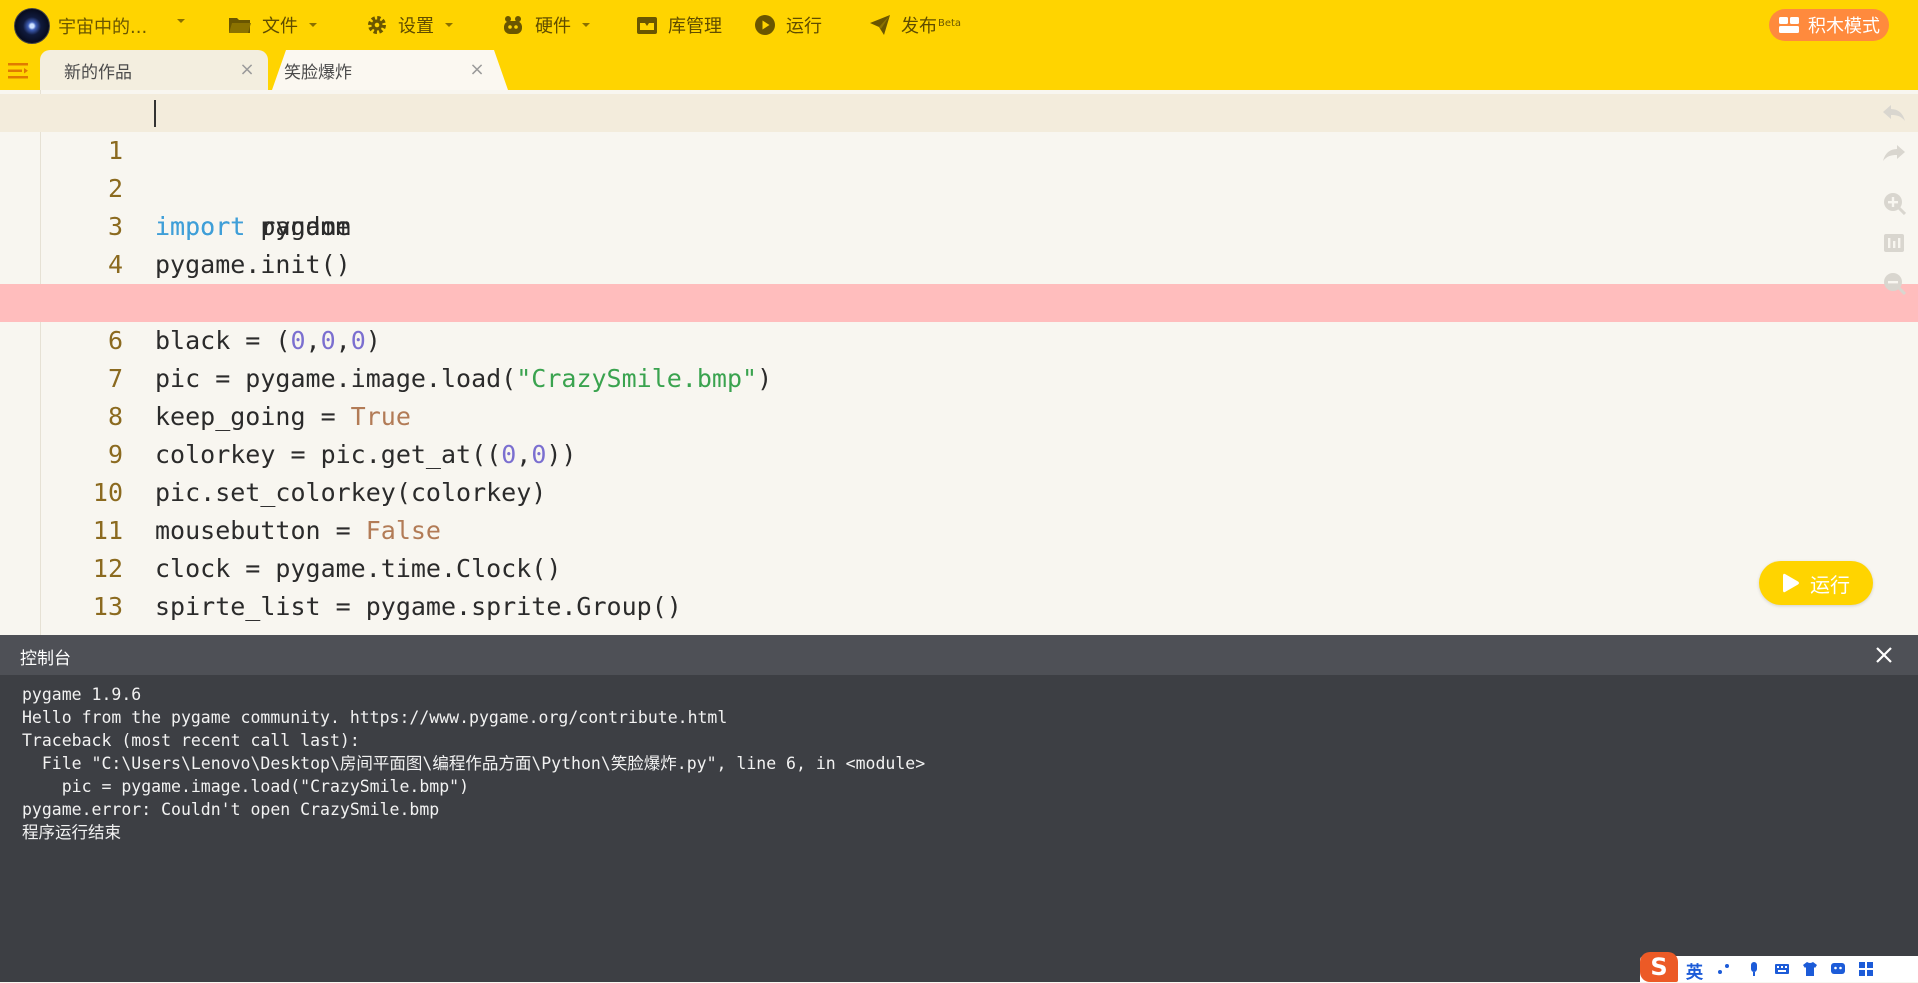  What do you see at coordinates (959, 630) in the screenshot?
I see `code-line: 15 class smiley(pygame.sprite.Sprite):` at bounding box center [959, 630].